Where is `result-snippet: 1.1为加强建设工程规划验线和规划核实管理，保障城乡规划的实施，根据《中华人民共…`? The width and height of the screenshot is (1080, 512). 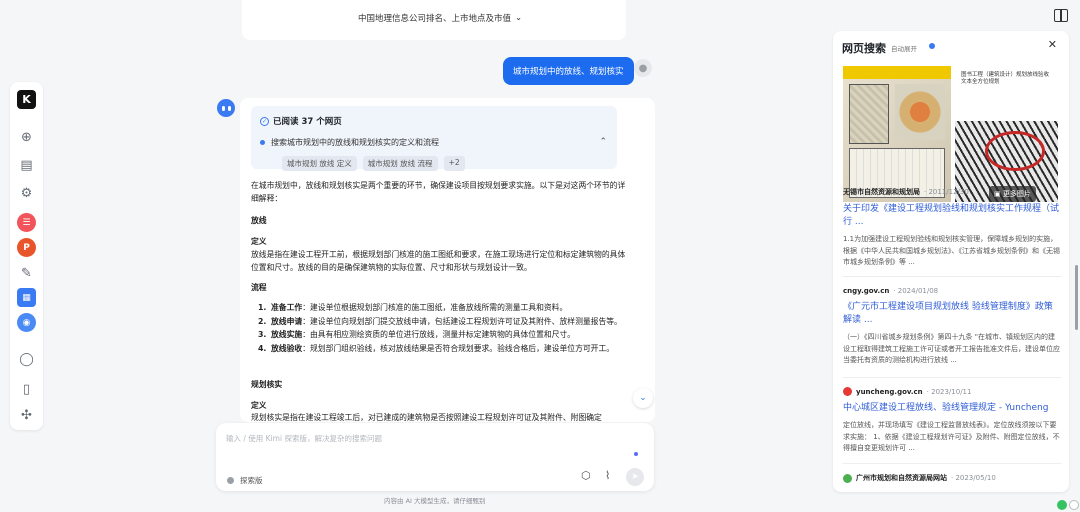
result-snippet: 1.1为加强建设工程规划验线和规划核实管理，保障城乡规划的实施，根据《中华人民共… is located at coordinates (951, 250).